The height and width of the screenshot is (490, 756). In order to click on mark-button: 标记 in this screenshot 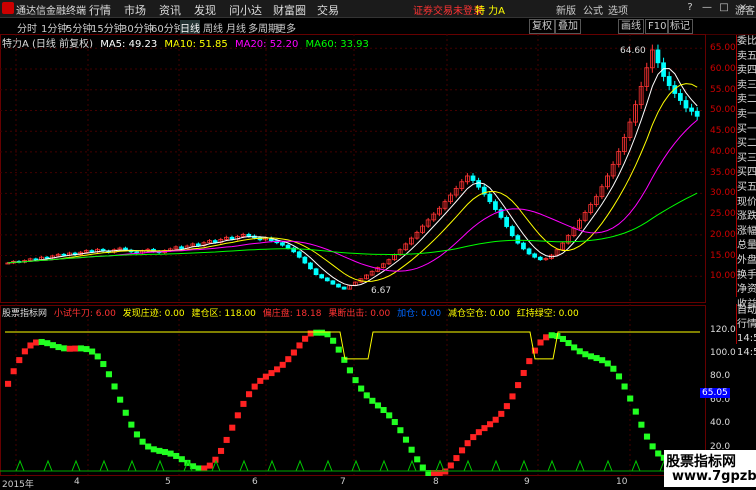, I will do `click(680, 26)`.